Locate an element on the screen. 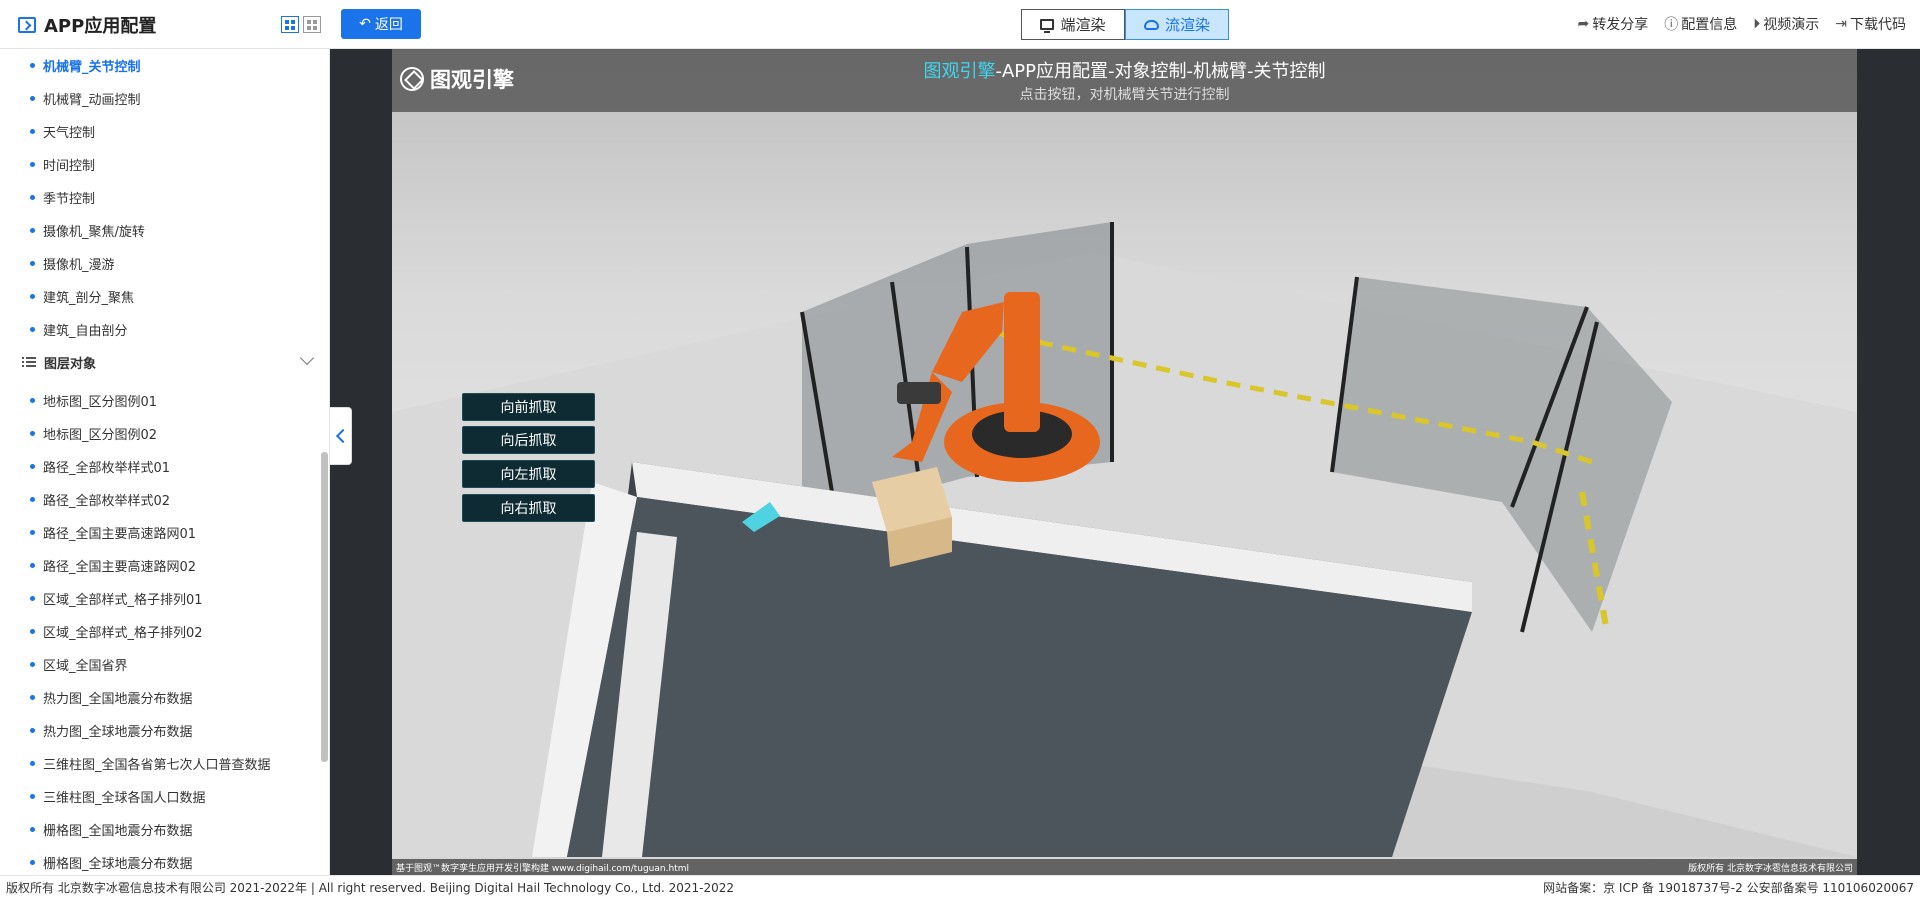 This screenshot has width=1920, height=898. sidebar-item-layer: 路径_全国主要高速路网02 is located at coordinates (113, 565).